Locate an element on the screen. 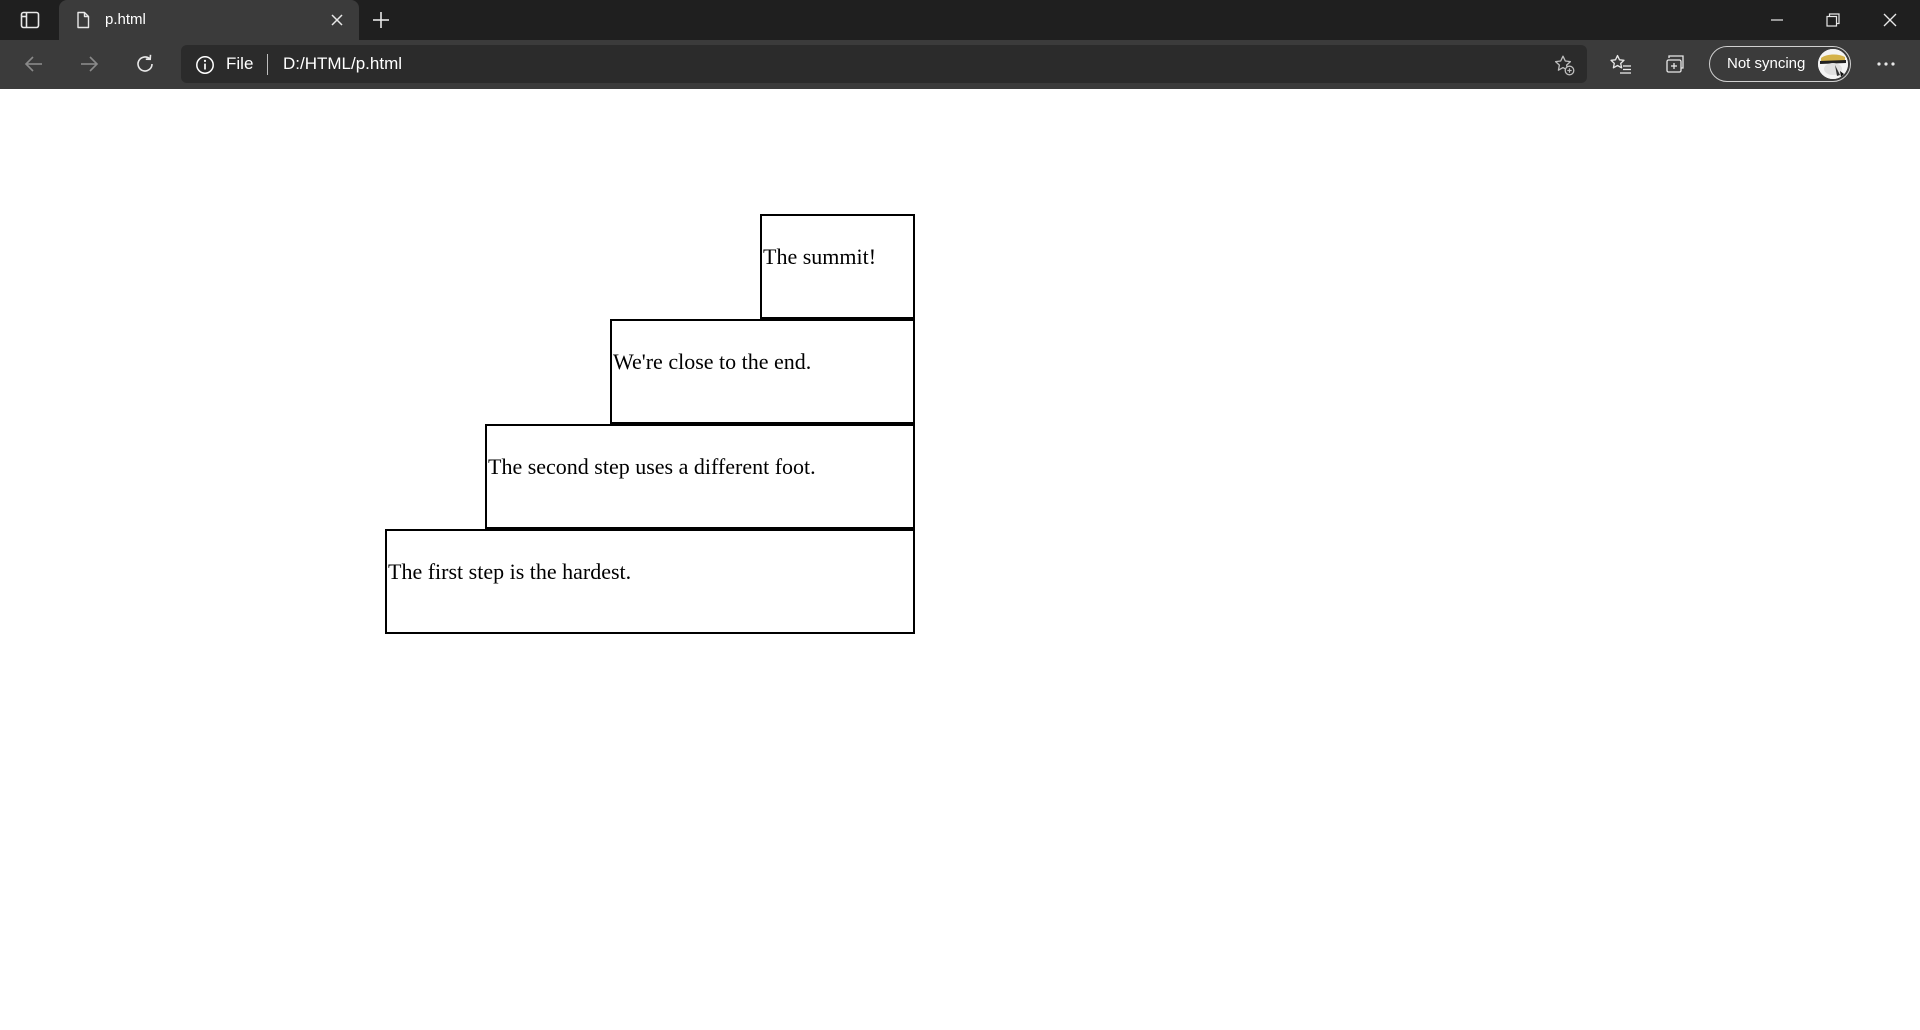 This screenshot has width=1920, height=1030. file-scheme-label: File is located at coordinates (240, 63).